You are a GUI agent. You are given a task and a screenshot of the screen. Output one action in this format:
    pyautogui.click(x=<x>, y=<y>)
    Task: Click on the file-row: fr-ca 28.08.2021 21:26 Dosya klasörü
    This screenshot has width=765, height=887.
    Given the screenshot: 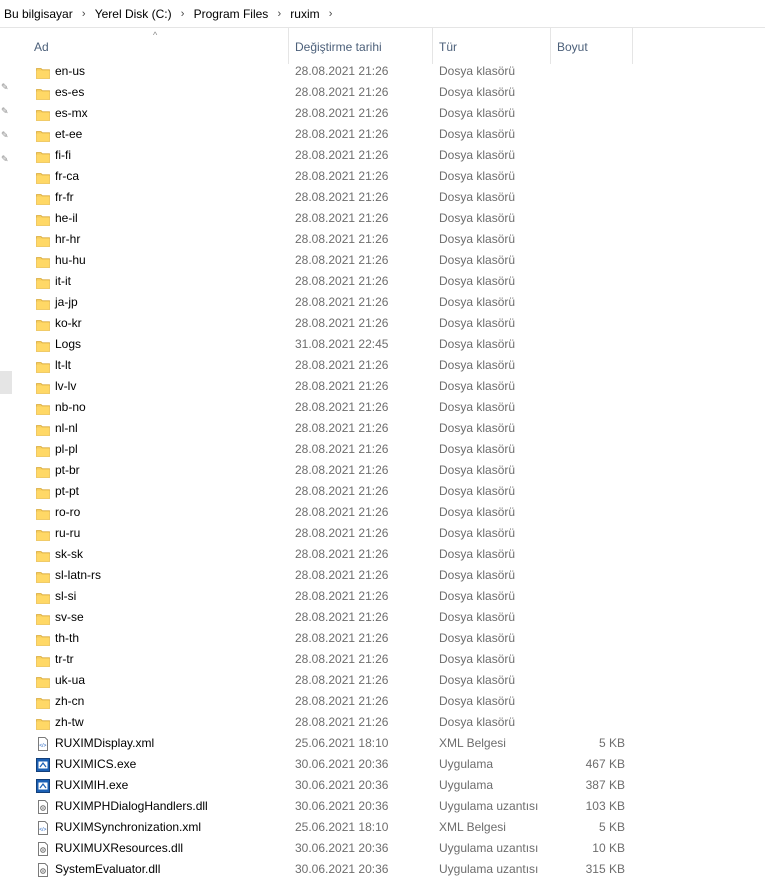 What is the action you would take?
    pyautogui.click(x=382, y=176)
    